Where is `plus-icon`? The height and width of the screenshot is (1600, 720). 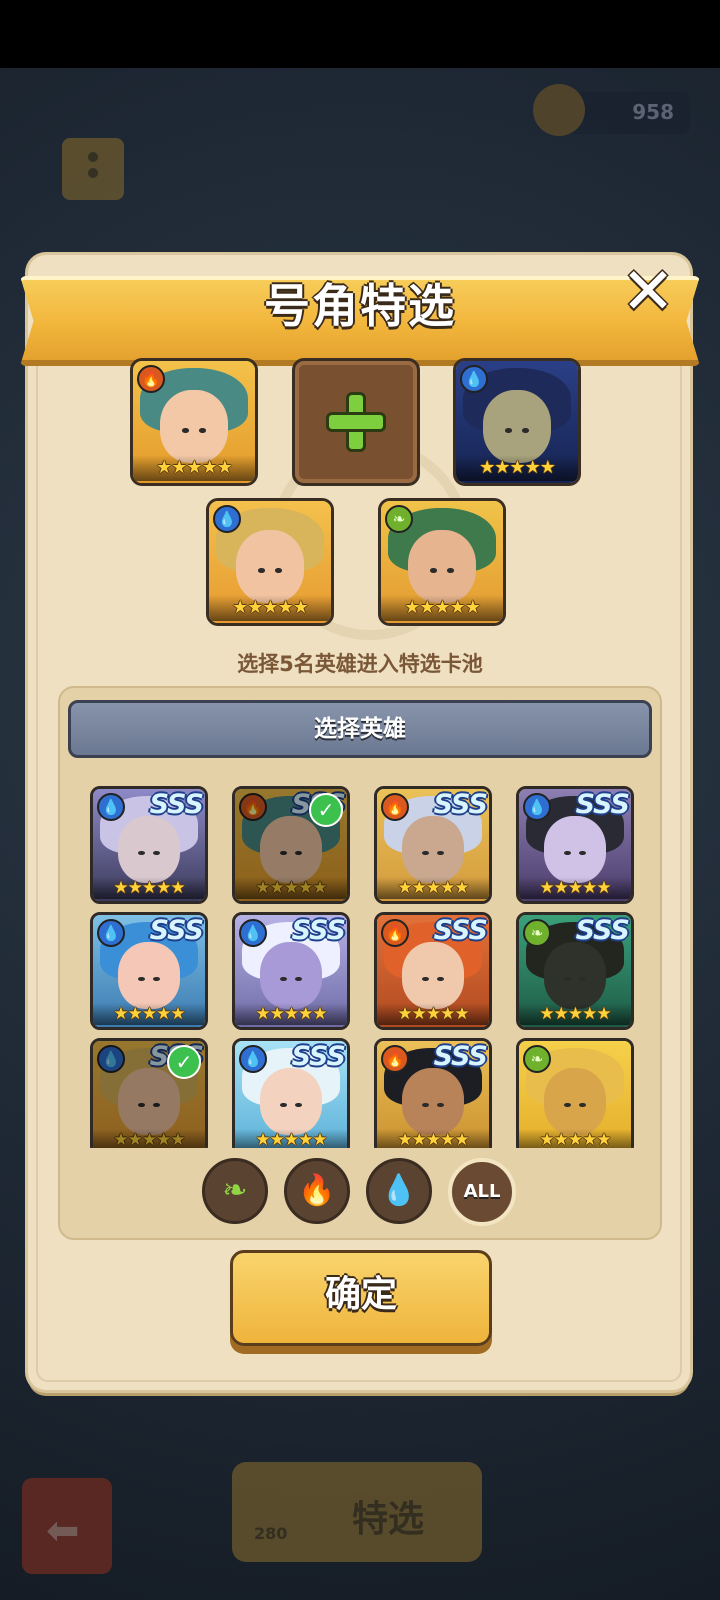 plus-icon is located at coordinates (356, 422).